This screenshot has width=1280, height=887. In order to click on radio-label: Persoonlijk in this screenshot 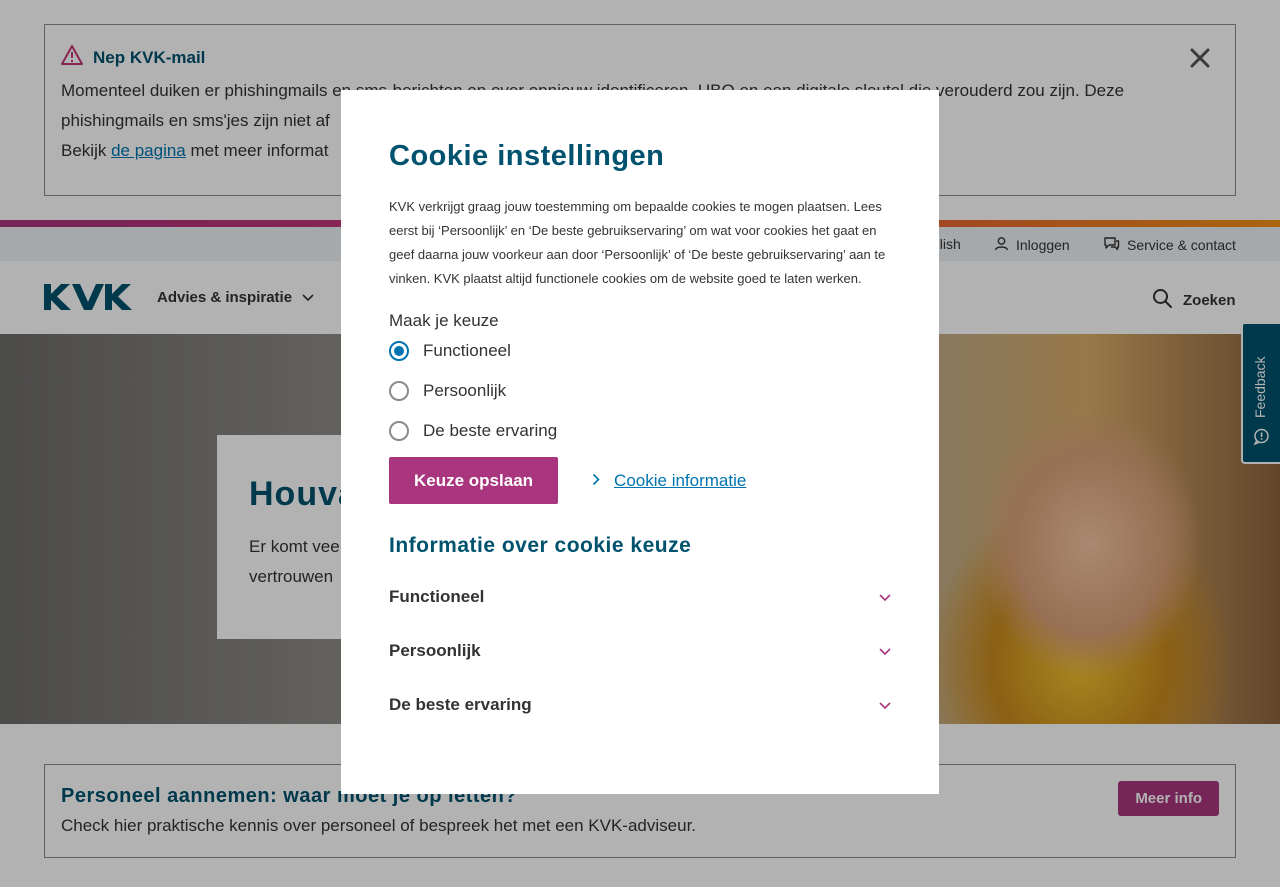, I will do `click(465, 390)`.